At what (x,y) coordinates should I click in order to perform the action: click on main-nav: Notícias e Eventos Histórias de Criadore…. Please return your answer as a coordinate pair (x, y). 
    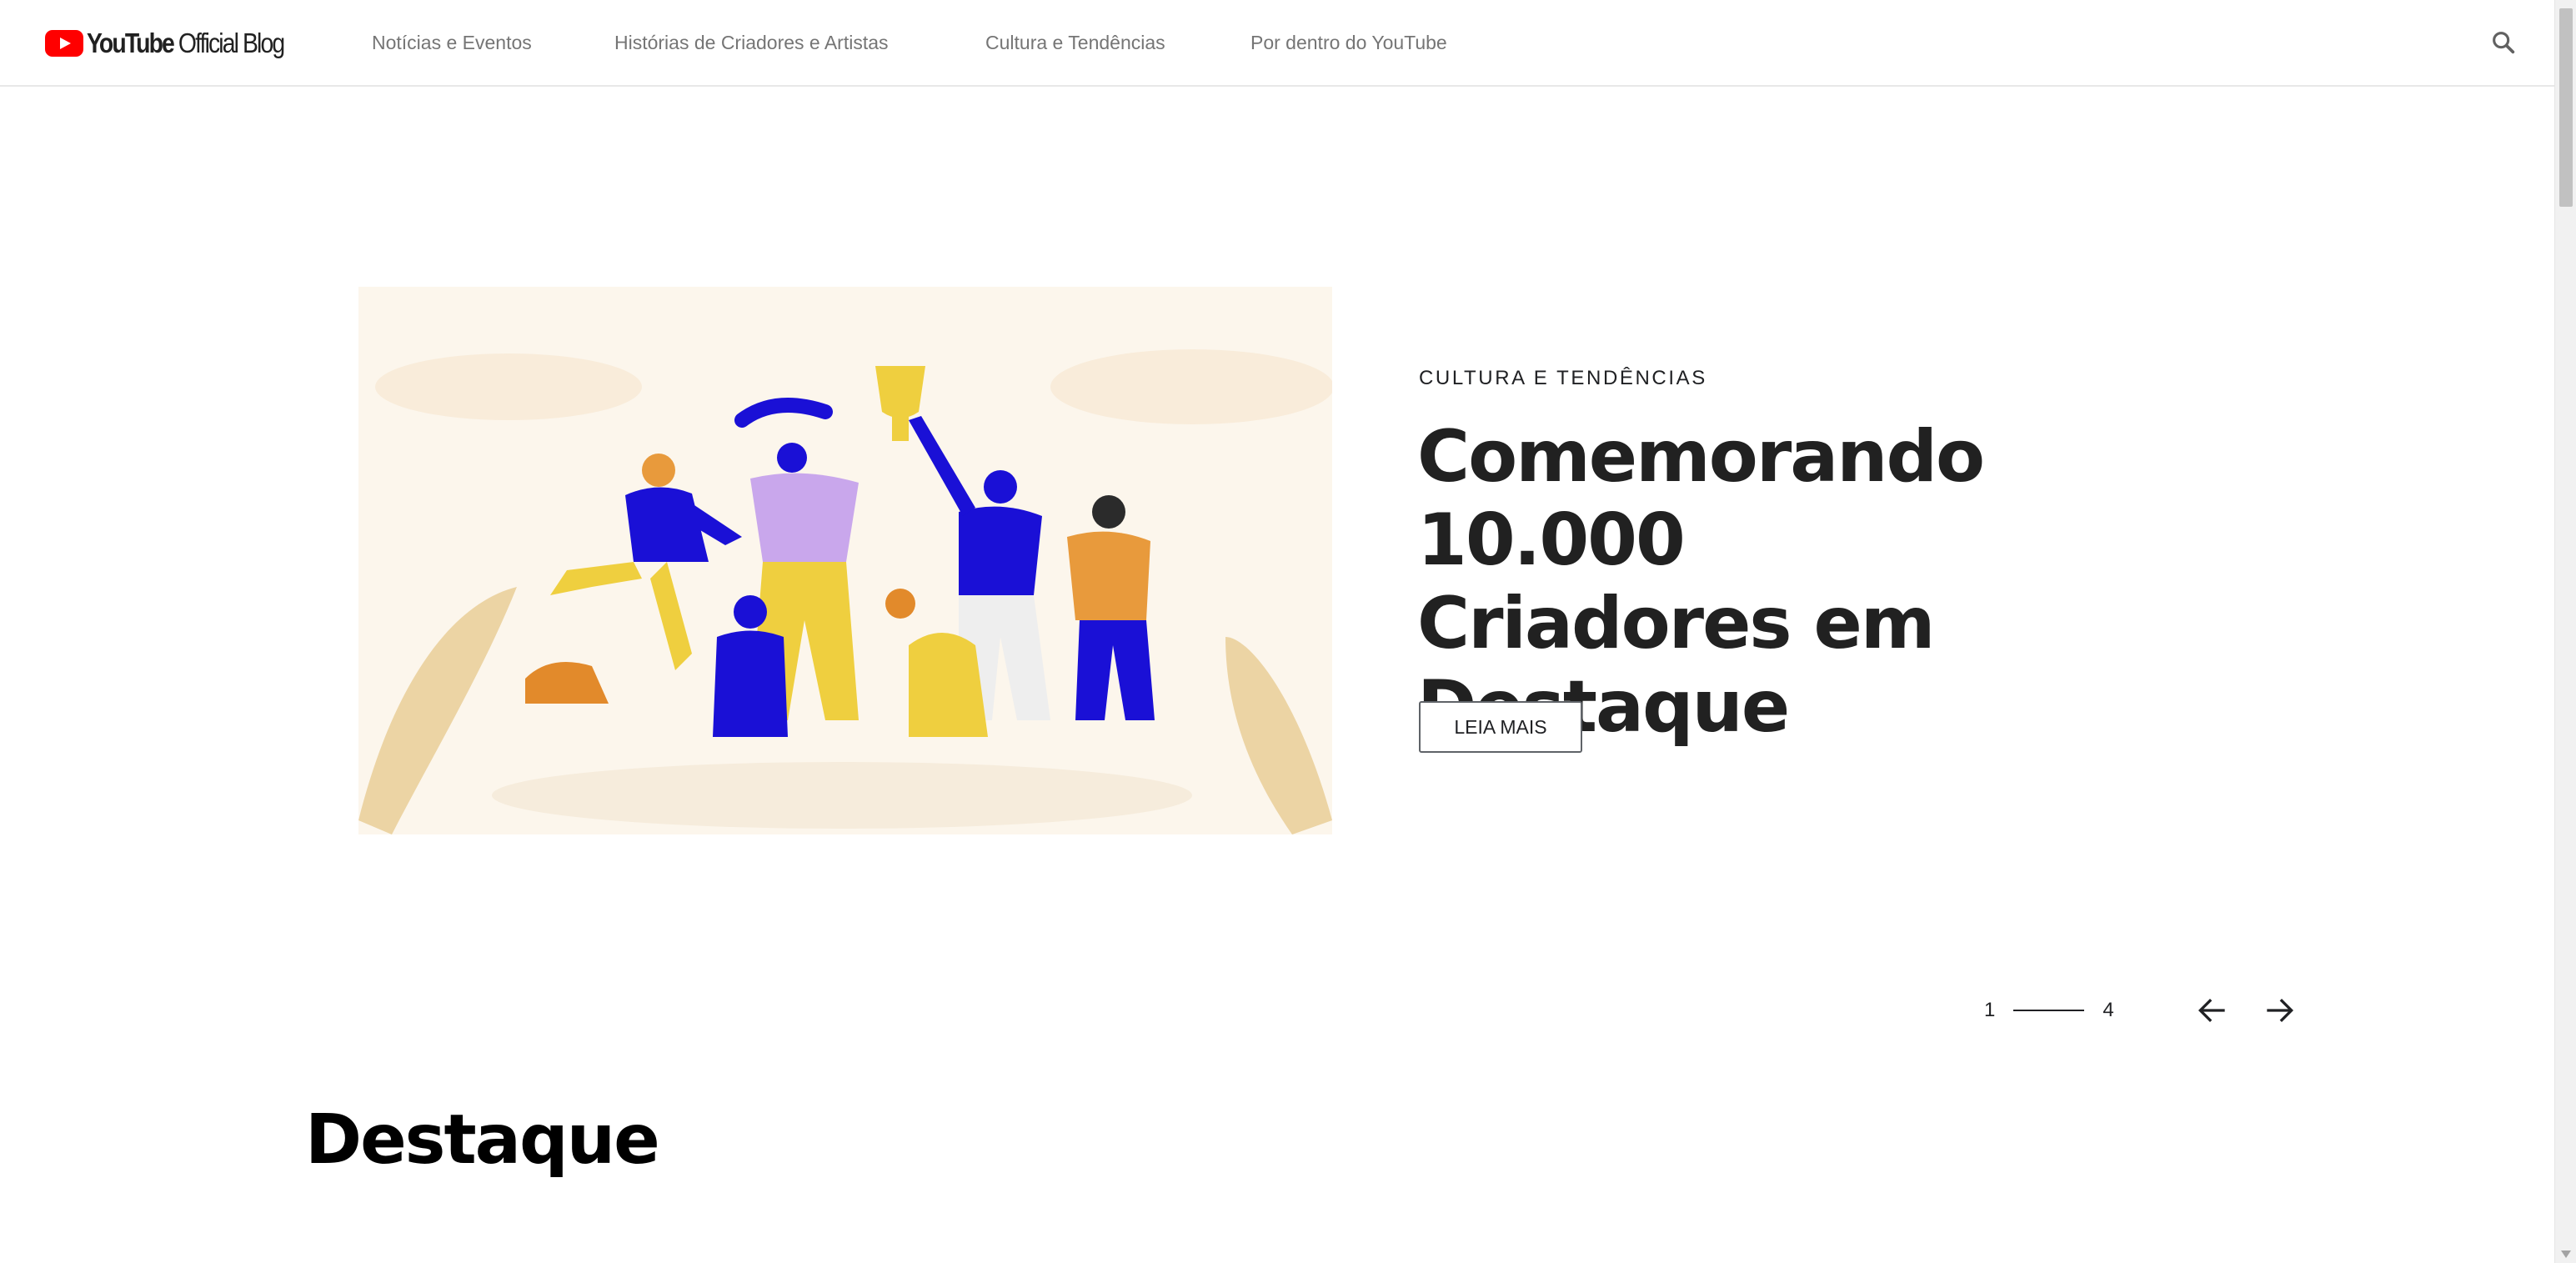
    Looking at the image, I should click on (936, 42).